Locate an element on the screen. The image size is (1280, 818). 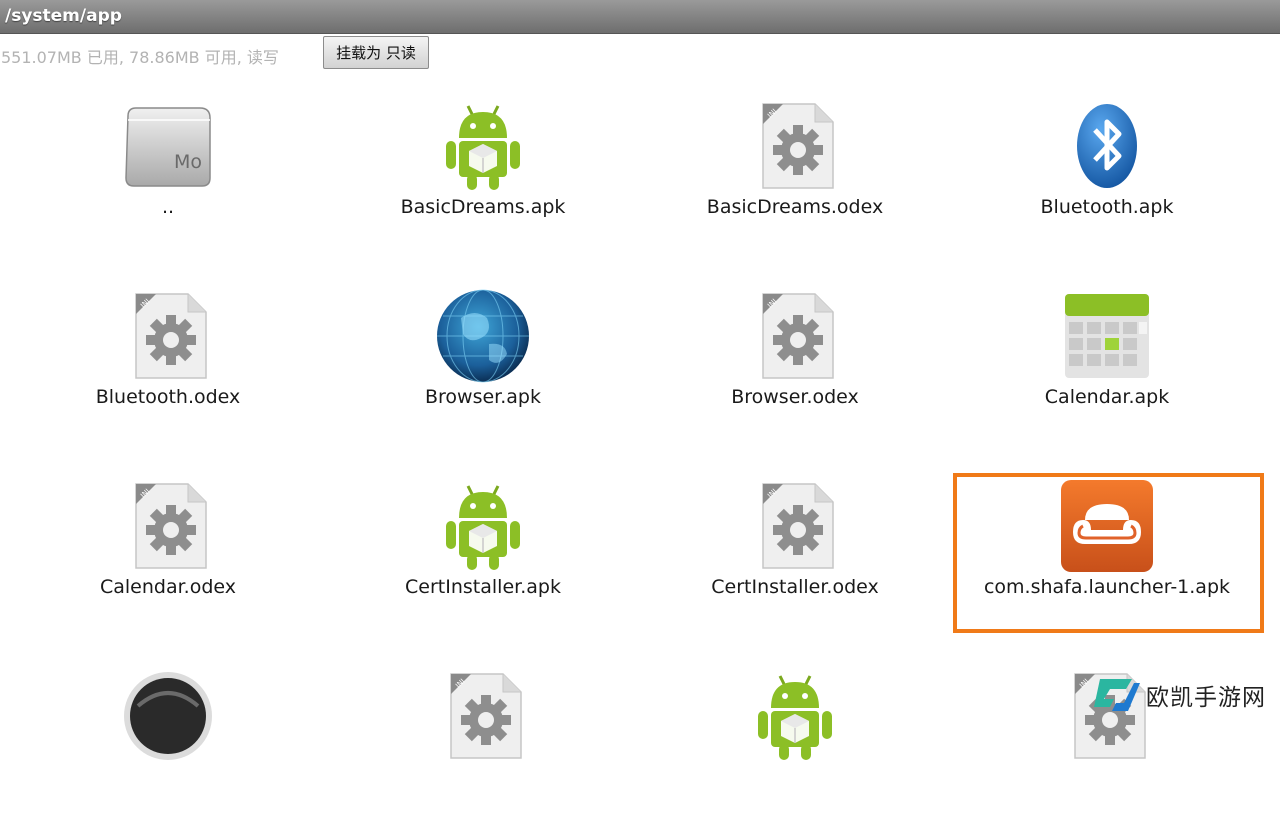
circle-app-icon is located at coordinates (168, 716).